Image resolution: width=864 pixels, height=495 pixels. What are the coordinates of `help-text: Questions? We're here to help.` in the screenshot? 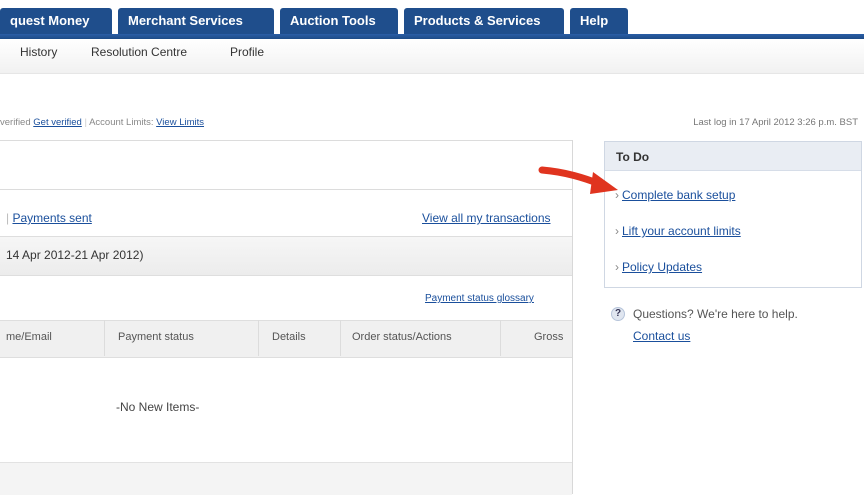 It's located at (715, 314).